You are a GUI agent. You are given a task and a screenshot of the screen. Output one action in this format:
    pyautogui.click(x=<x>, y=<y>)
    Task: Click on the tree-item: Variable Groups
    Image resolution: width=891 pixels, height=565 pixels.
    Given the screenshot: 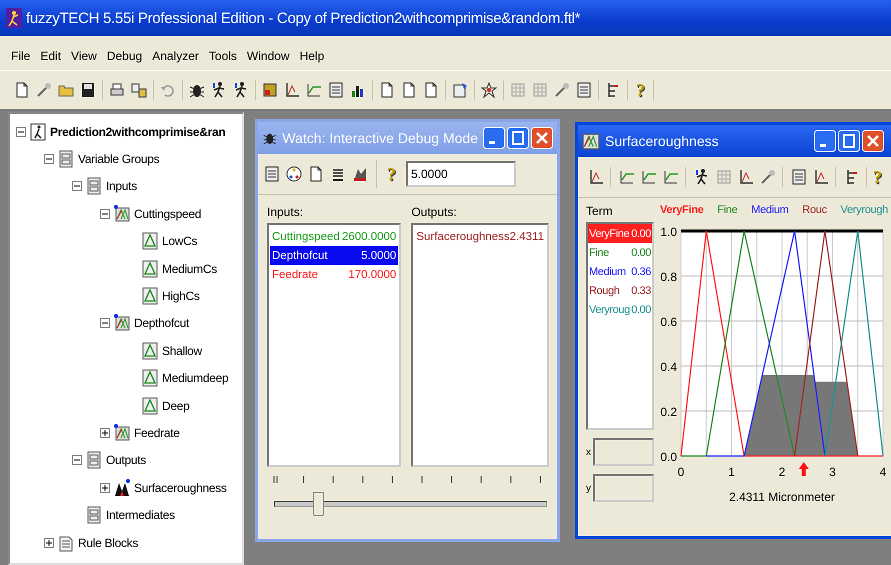 What is the action you would take?
    pyautogui.click(x=119, y=159)
    